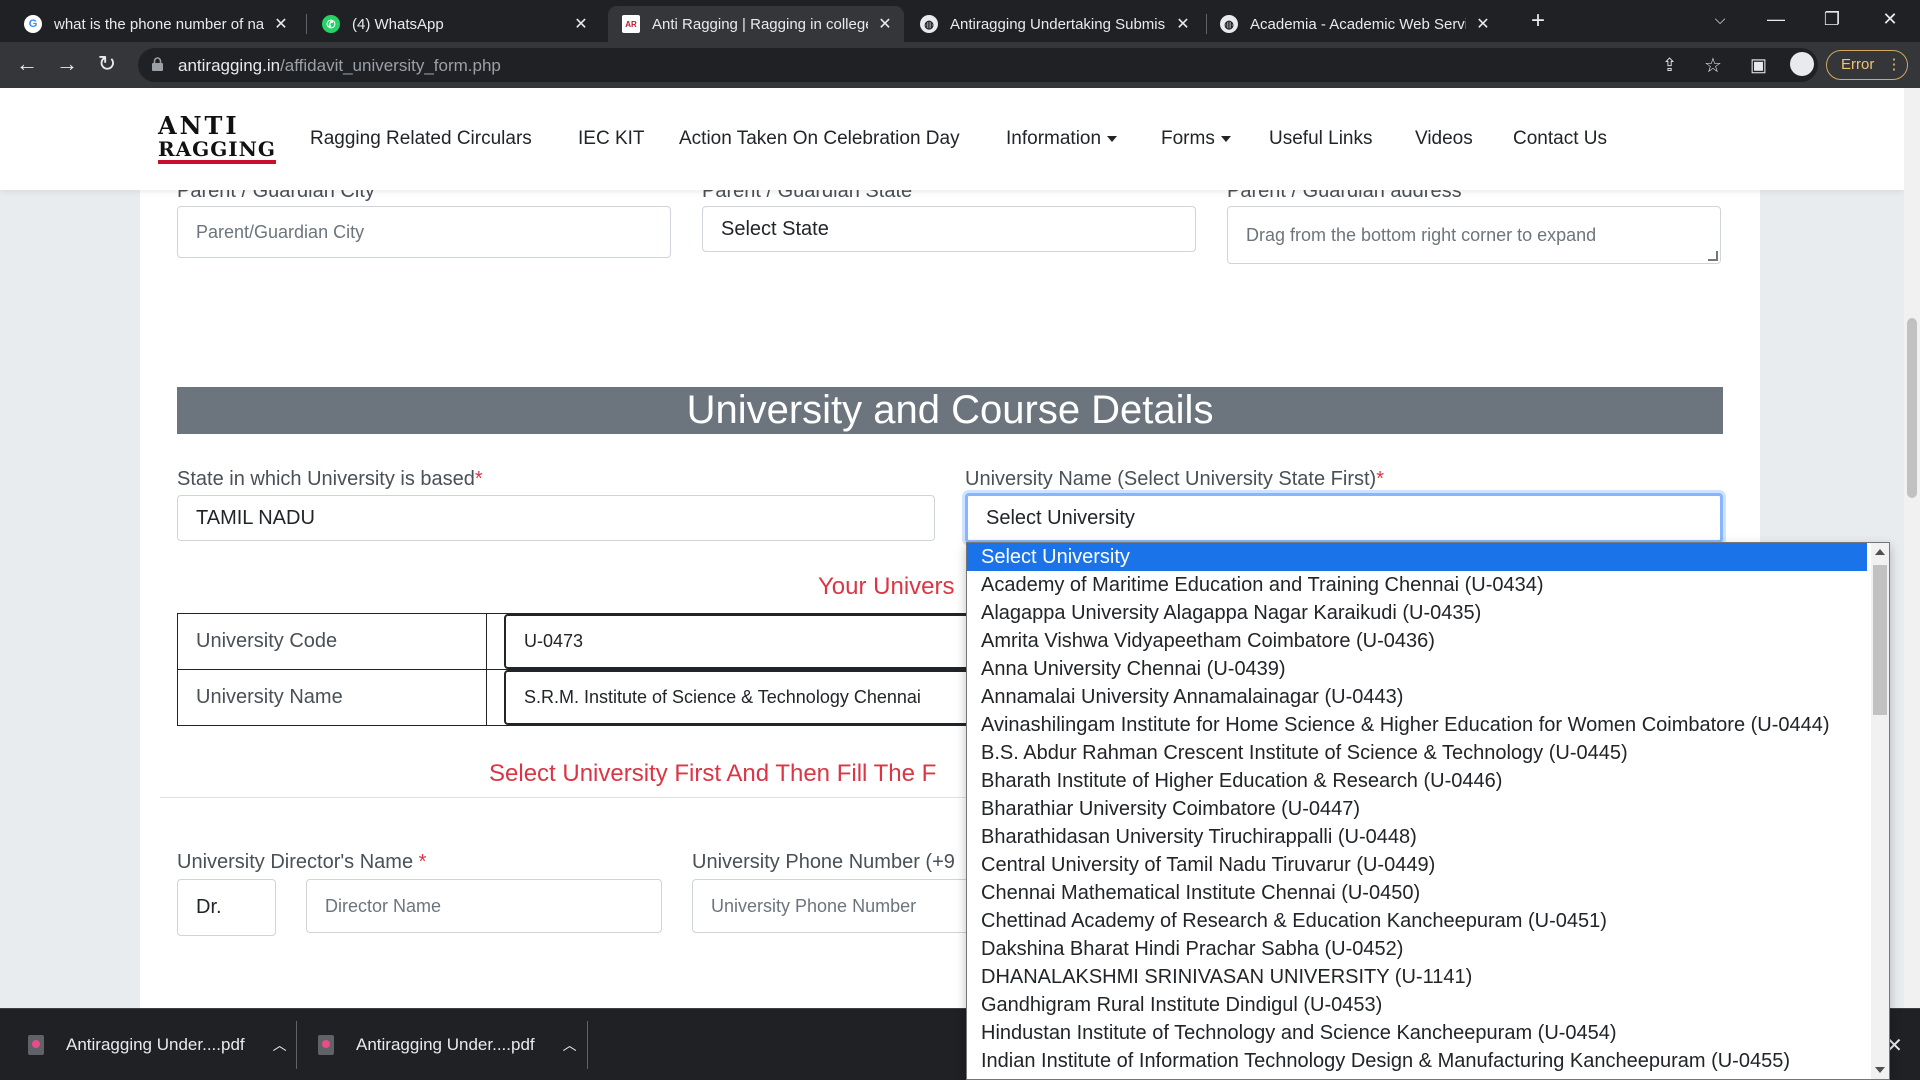 This screenshot has height=1080, width=1920. What do you see at coordinates (484, 906) in the screenshot?
I see `director-name-input: Director Name` at bounding box center [484, 906].